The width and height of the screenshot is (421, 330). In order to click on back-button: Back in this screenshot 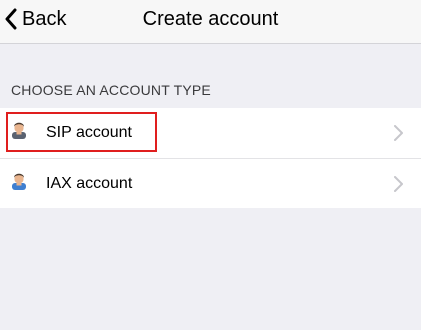, I will do `click(35, 19)`.